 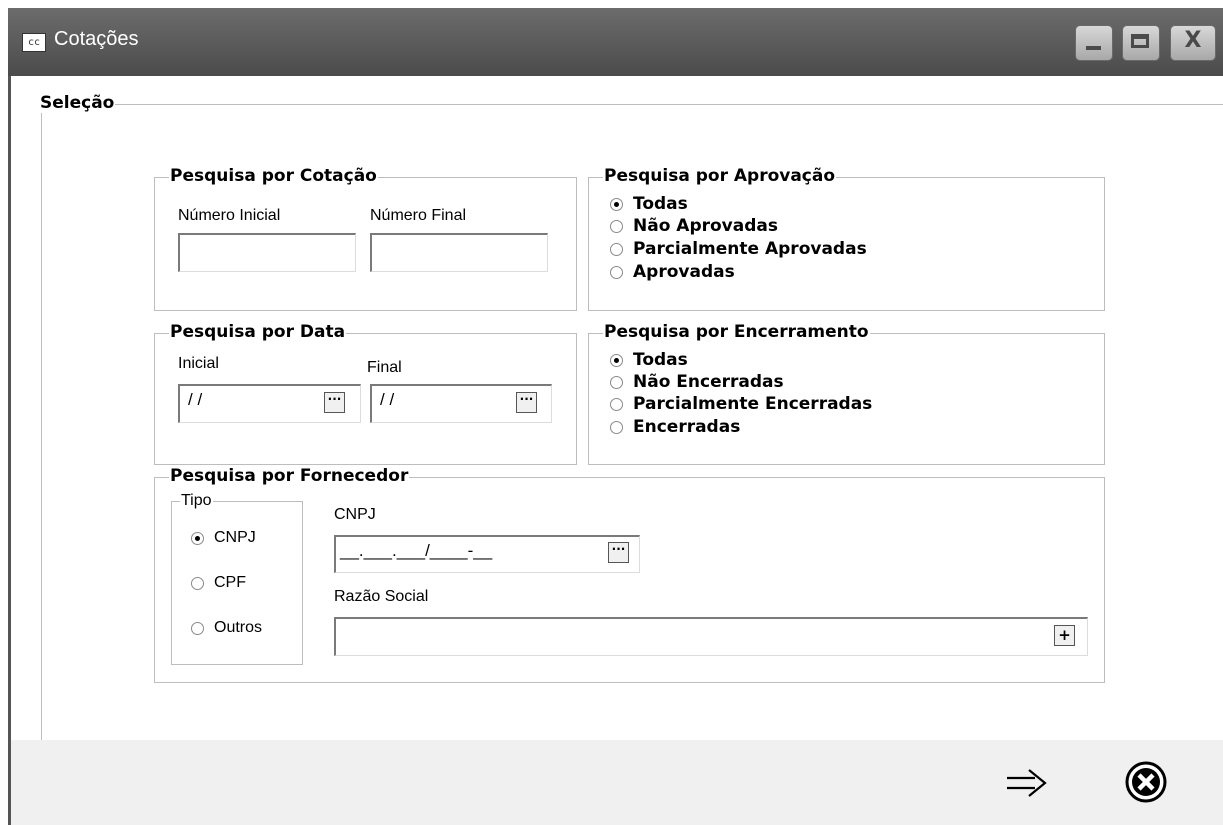 What do you see at coordinates (750, 249) in the screenshot?
I see `aprovacao-option-label: Parcialmente Aprovadas` at bounding box center [750, 249].